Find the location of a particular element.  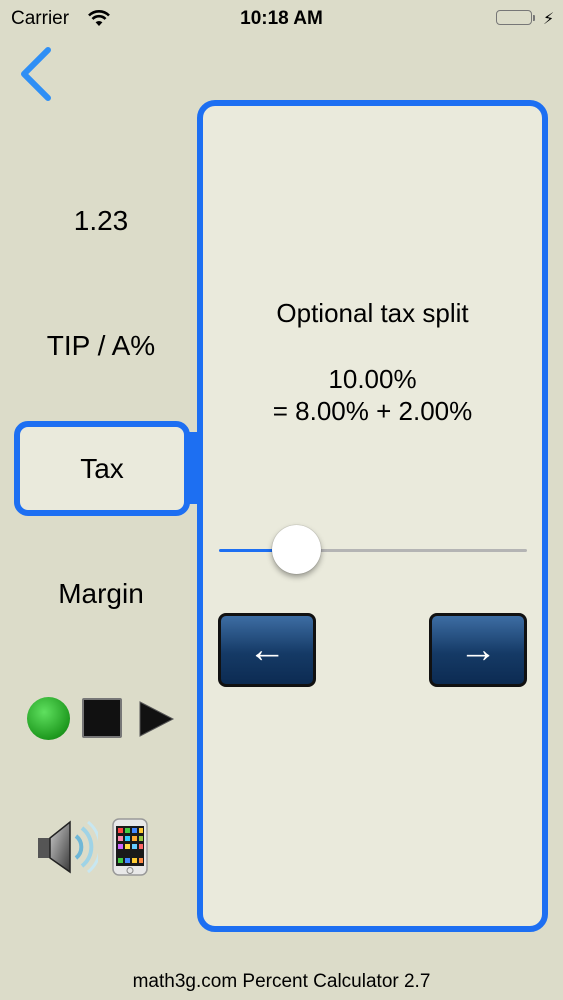

phone-icon is located at coordinates (130, 849).